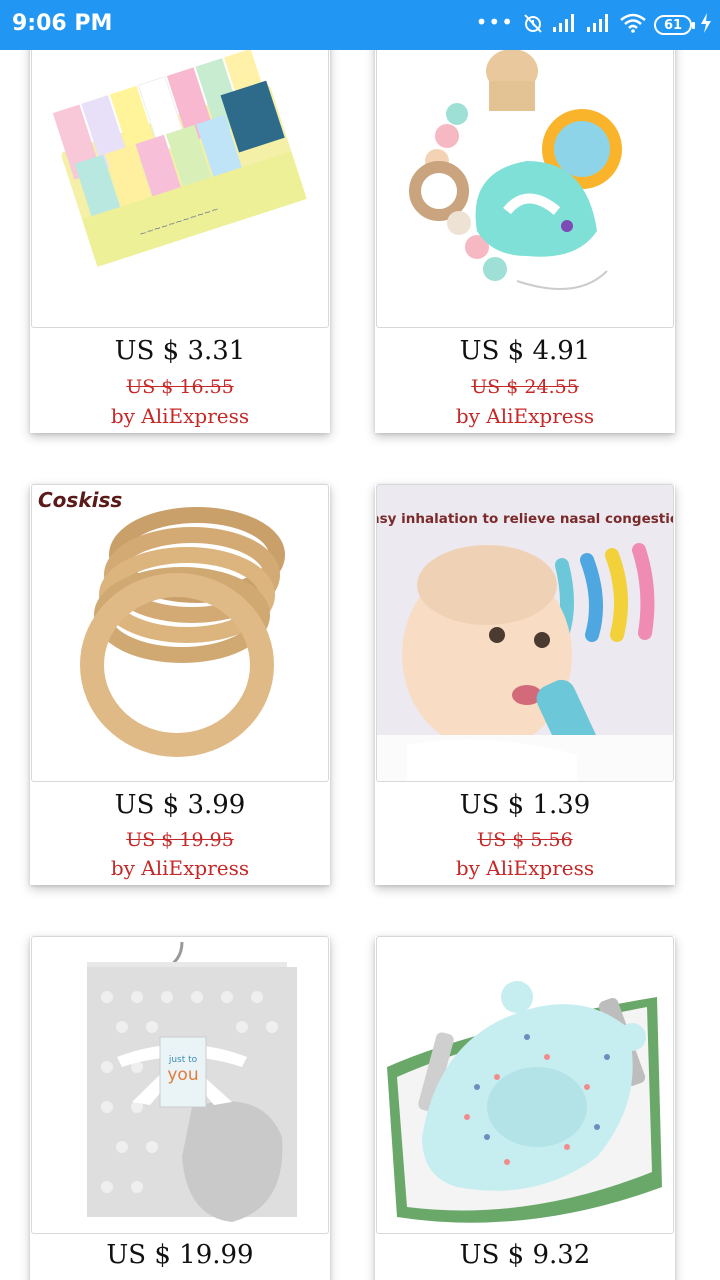 The width and height of the screenshot is (720, 1280). I want to click on product-card: just to you US $ 19.99, so click(180, 1108).